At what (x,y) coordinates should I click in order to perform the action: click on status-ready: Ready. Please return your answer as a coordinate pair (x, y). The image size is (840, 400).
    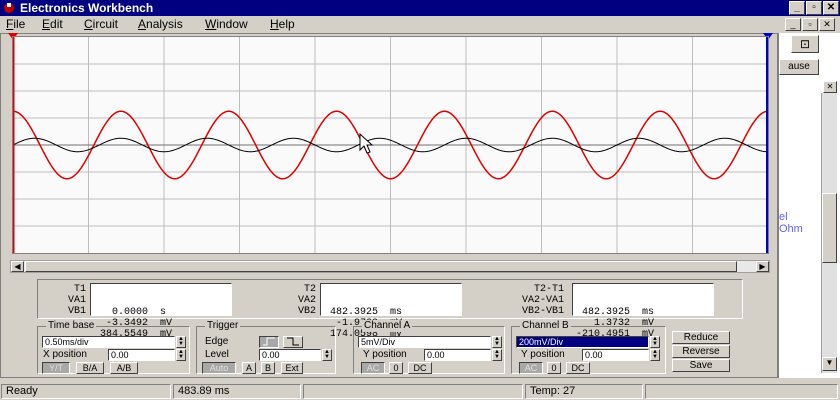
    Looking at the image, I should click on (86, 391).